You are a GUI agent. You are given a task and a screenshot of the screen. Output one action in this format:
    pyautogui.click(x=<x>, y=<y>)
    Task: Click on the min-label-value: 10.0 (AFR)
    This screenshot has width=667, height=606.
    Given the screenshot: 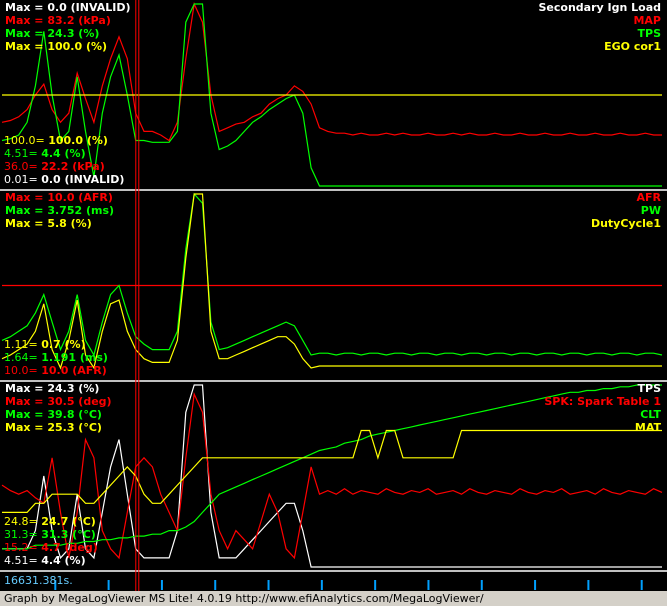 What is the action you would take?
    pyautogui.click(x=74, y=370)
    